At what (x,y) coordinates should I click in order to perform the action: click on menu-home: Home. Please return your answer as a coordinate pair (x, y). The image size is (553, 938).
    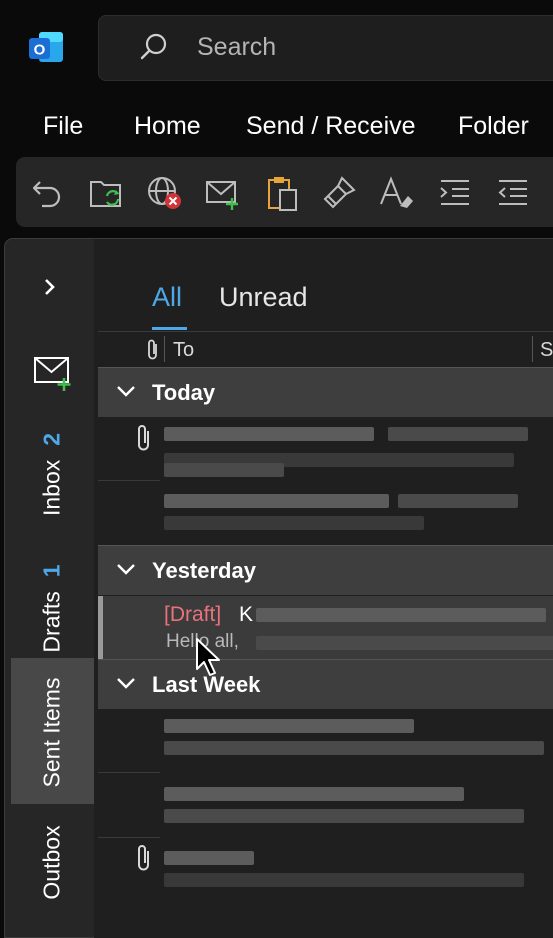
    Looking at the image, I should click on (167, 126).